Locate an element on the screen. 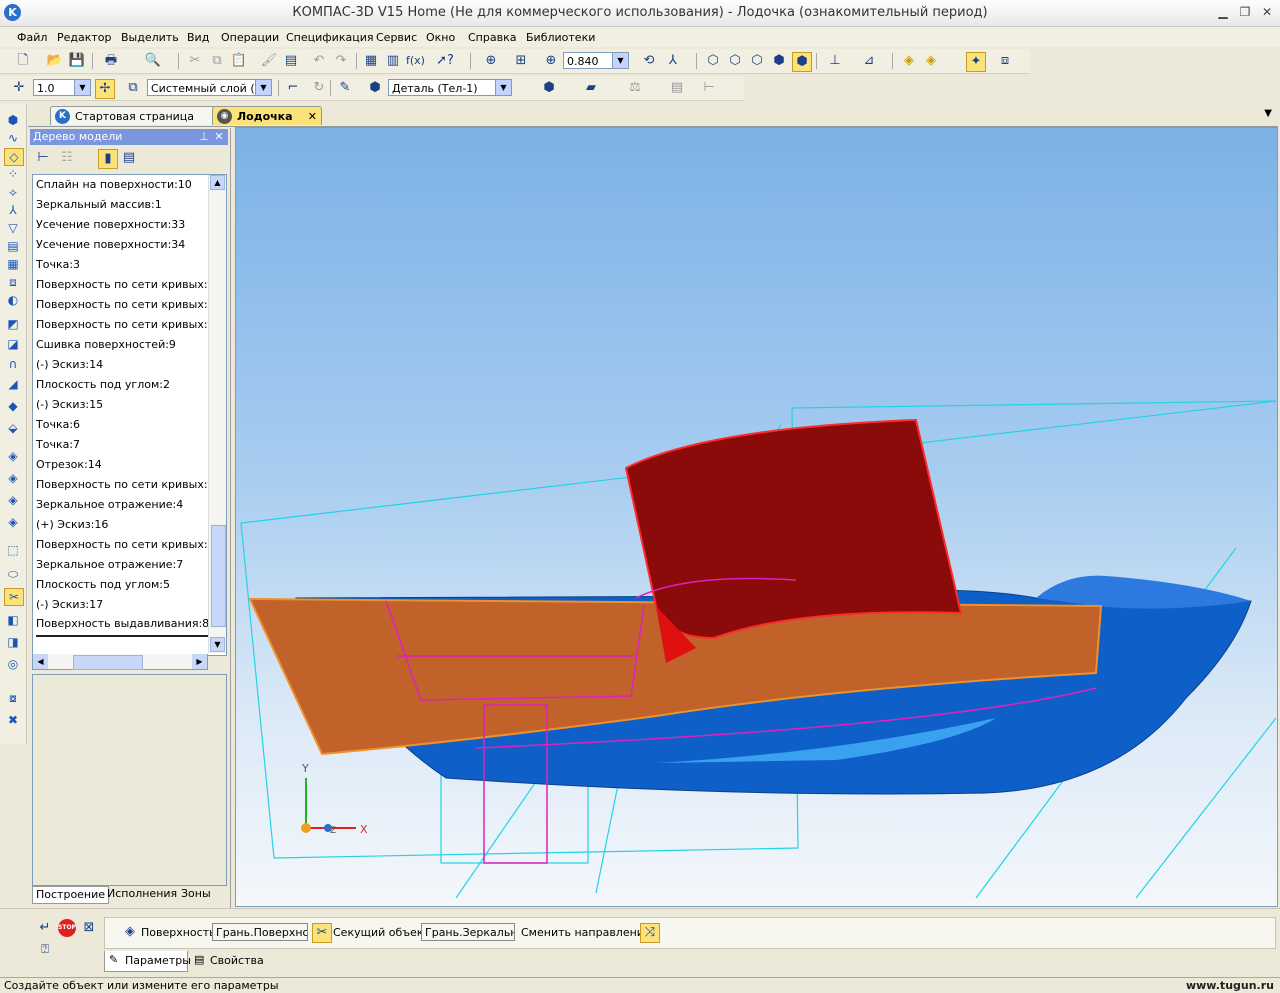  offset-surface-icon: ◈ is located at coordinates (13, 500).